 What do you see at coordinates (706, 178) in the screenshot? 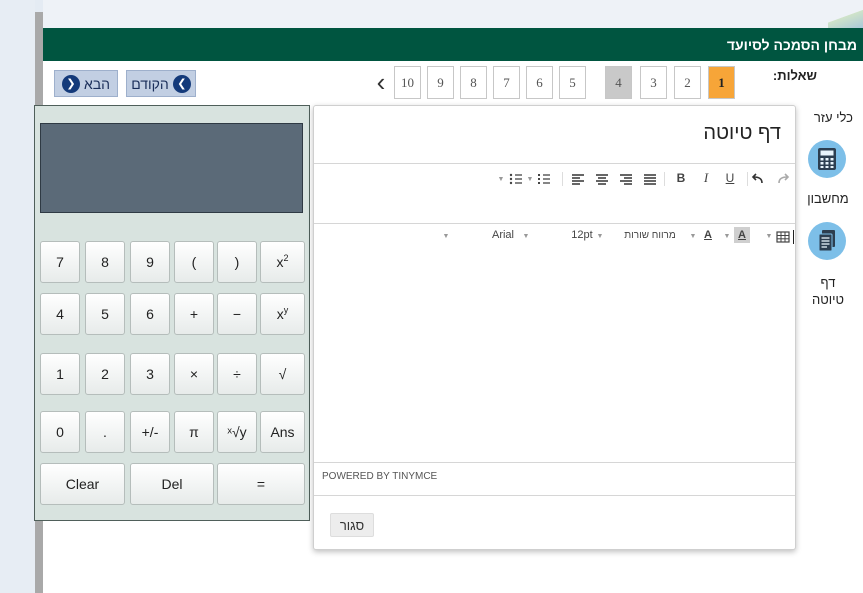
I see `italic-button: I` at bounding box center [706, 178].